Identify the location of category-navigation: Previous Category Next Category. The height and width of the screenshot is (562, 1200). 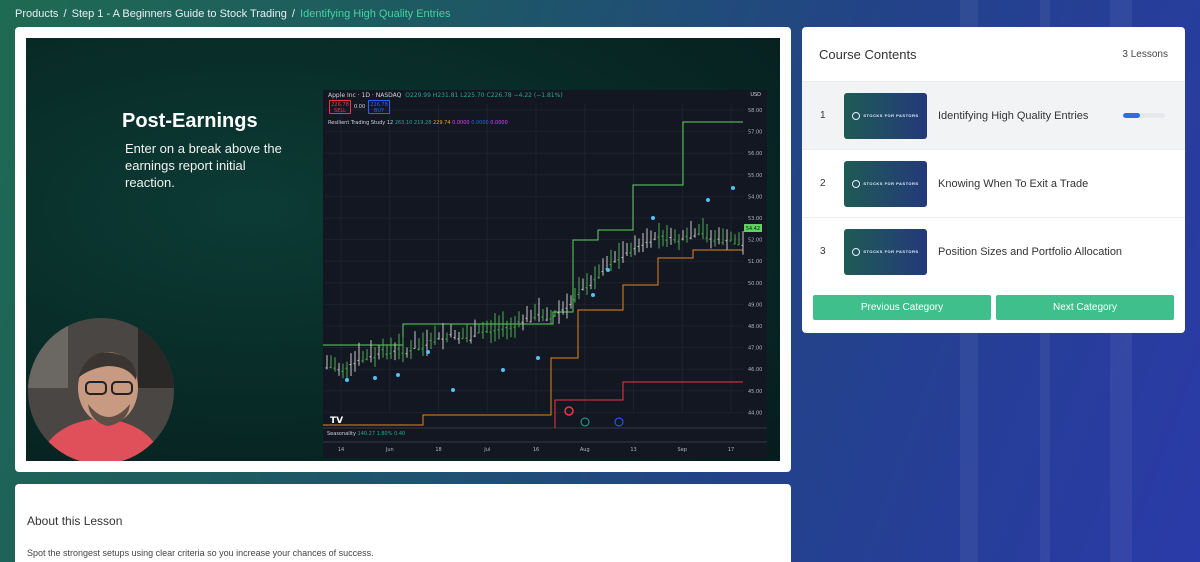
(993, 307).